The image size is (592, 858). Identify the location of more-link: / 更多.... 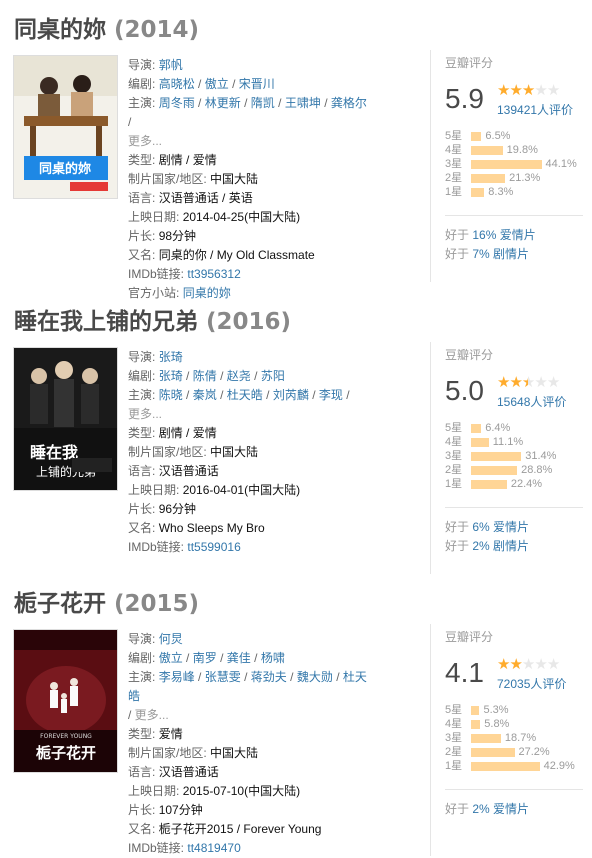
(248, 715).